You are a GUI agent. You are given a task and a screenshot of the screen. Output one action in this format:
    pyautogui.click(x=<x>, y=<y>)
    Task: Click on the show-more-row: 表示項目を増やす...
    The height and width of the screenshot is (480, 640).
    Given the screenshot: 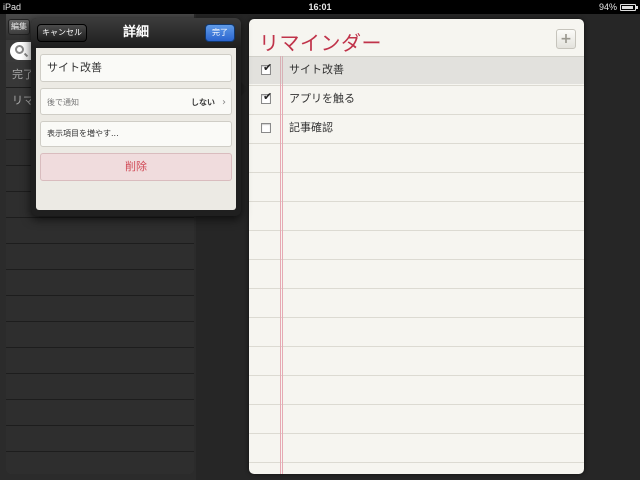 What is the action you would take?
    pyautogui.click(x=136, y=134)
    